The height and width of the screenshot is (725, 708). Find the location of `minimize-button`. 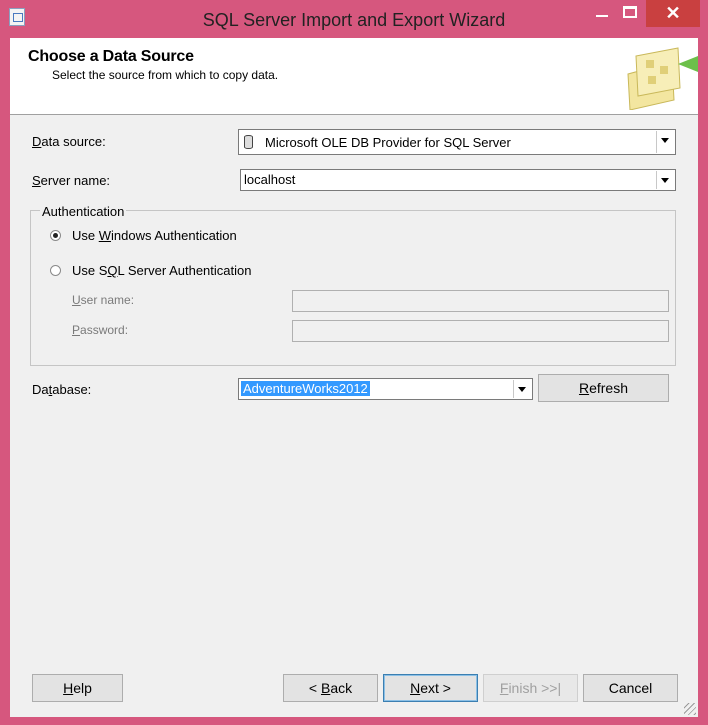

minimize-button is located at coordinates (603, 15).